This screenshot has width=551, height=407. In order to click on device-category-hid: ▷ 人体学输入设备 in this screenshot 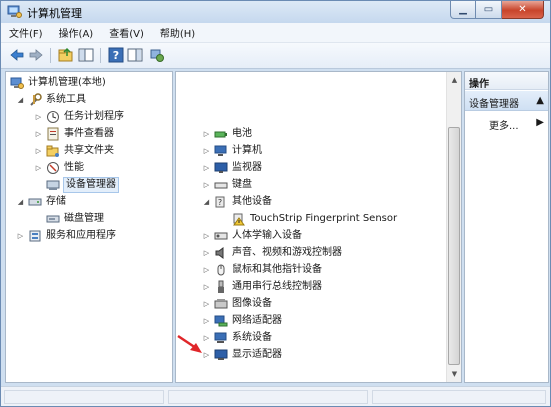, I will do `click(252, 236)`.